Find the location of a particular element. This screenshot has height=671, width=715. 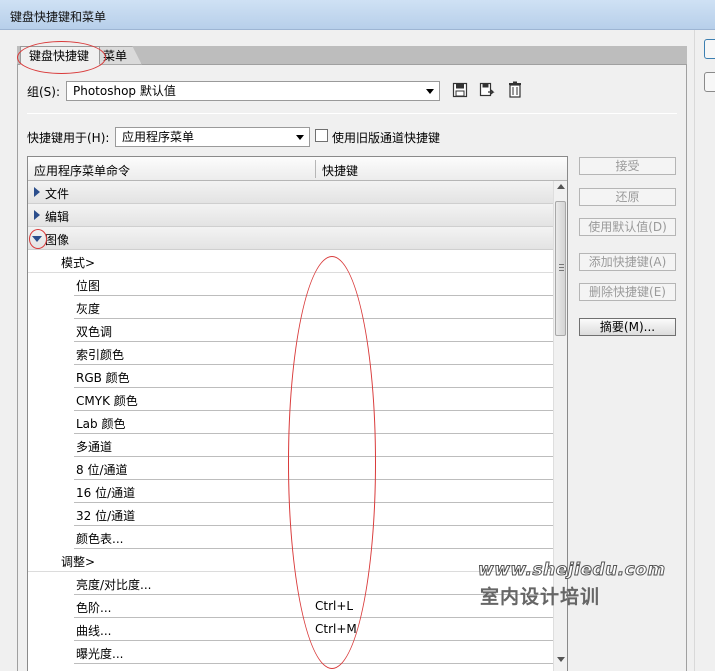

table-row: 双色调 is located at coordinates (290, 330).